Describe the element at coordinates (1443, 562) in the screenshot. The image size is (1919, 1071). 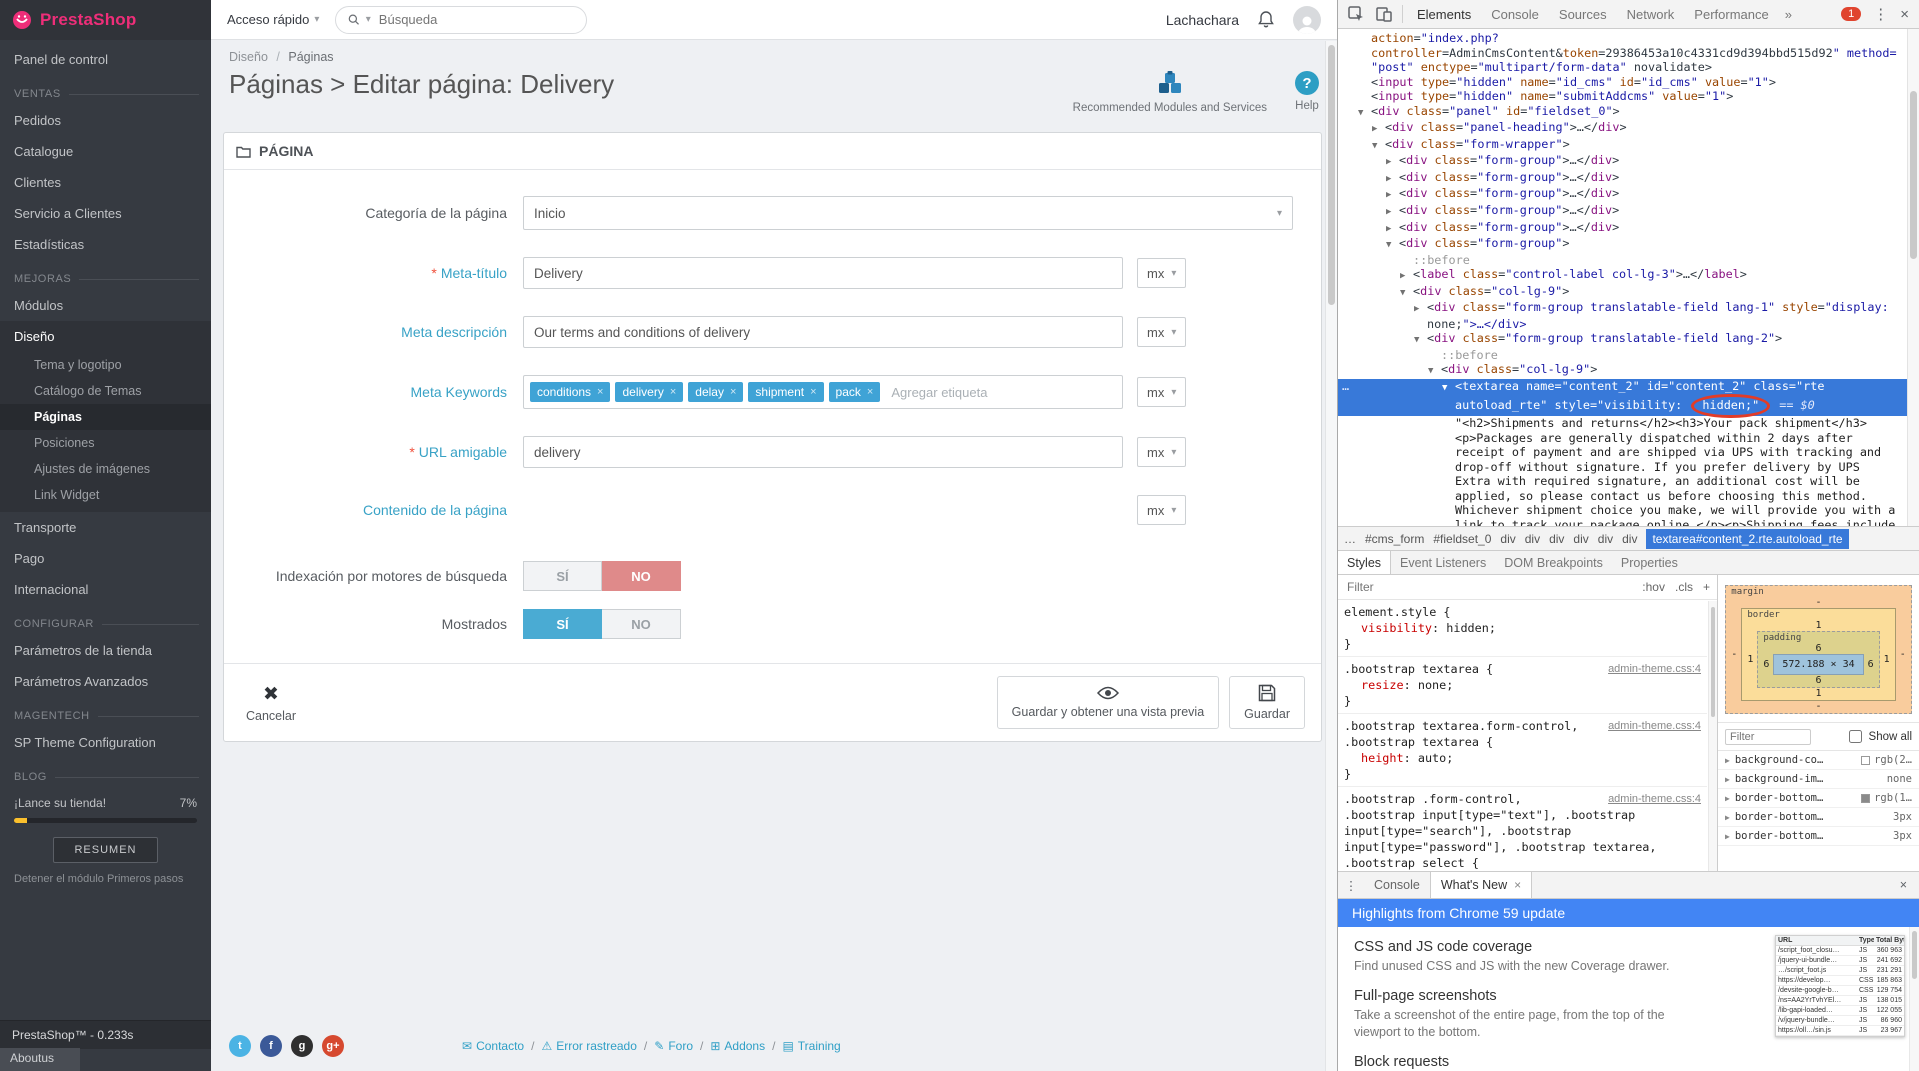
I see `styles-tab-event-listeners: Event Listeners` at that location.